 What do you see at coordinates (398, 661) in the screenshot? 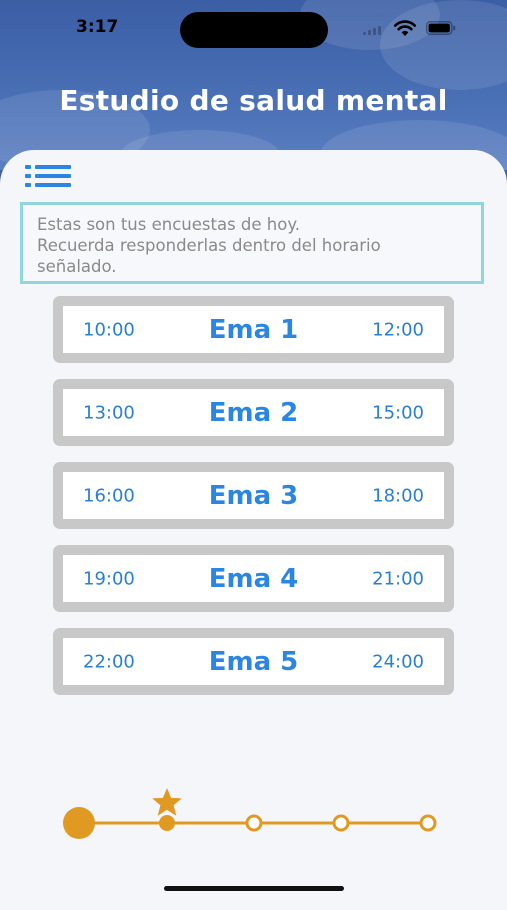
I see `survey-end-time: 24:00` at bounding box center [398, 661].